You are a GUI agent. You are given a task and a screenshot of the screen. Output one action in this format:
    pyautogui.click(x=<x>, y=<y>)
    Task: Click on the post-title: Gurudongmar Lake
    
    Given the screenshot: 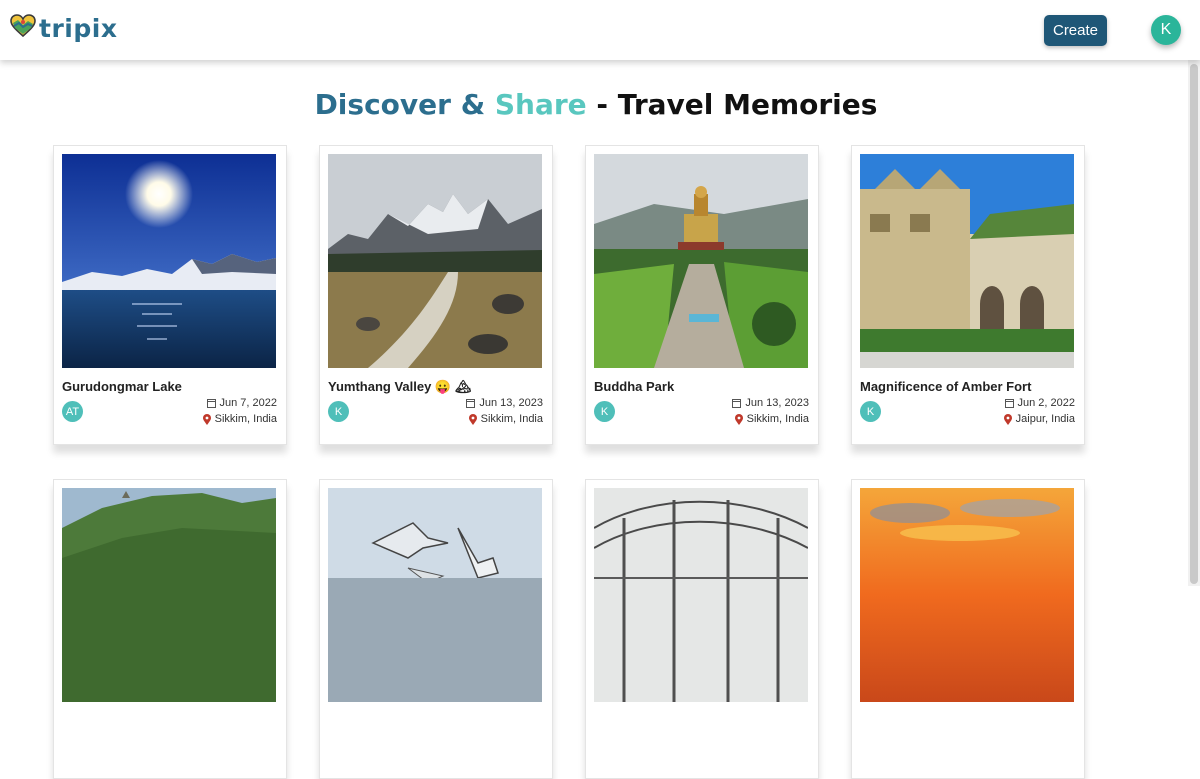 What is the action you would take?
    pyautogui.click(x=122, y=386)
    